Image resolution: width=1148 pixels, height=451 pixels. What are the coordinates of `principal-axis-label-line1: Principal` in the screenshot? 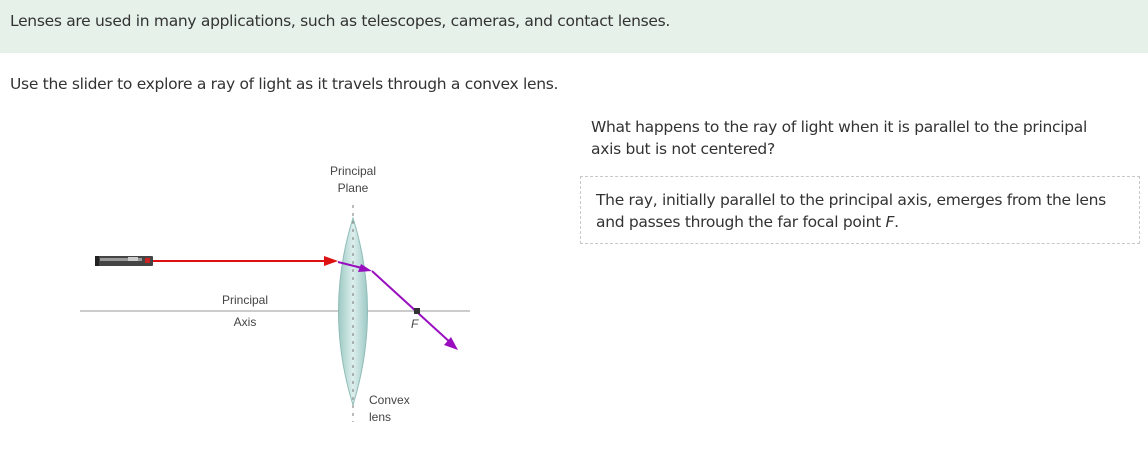 It's located at (245, 300).